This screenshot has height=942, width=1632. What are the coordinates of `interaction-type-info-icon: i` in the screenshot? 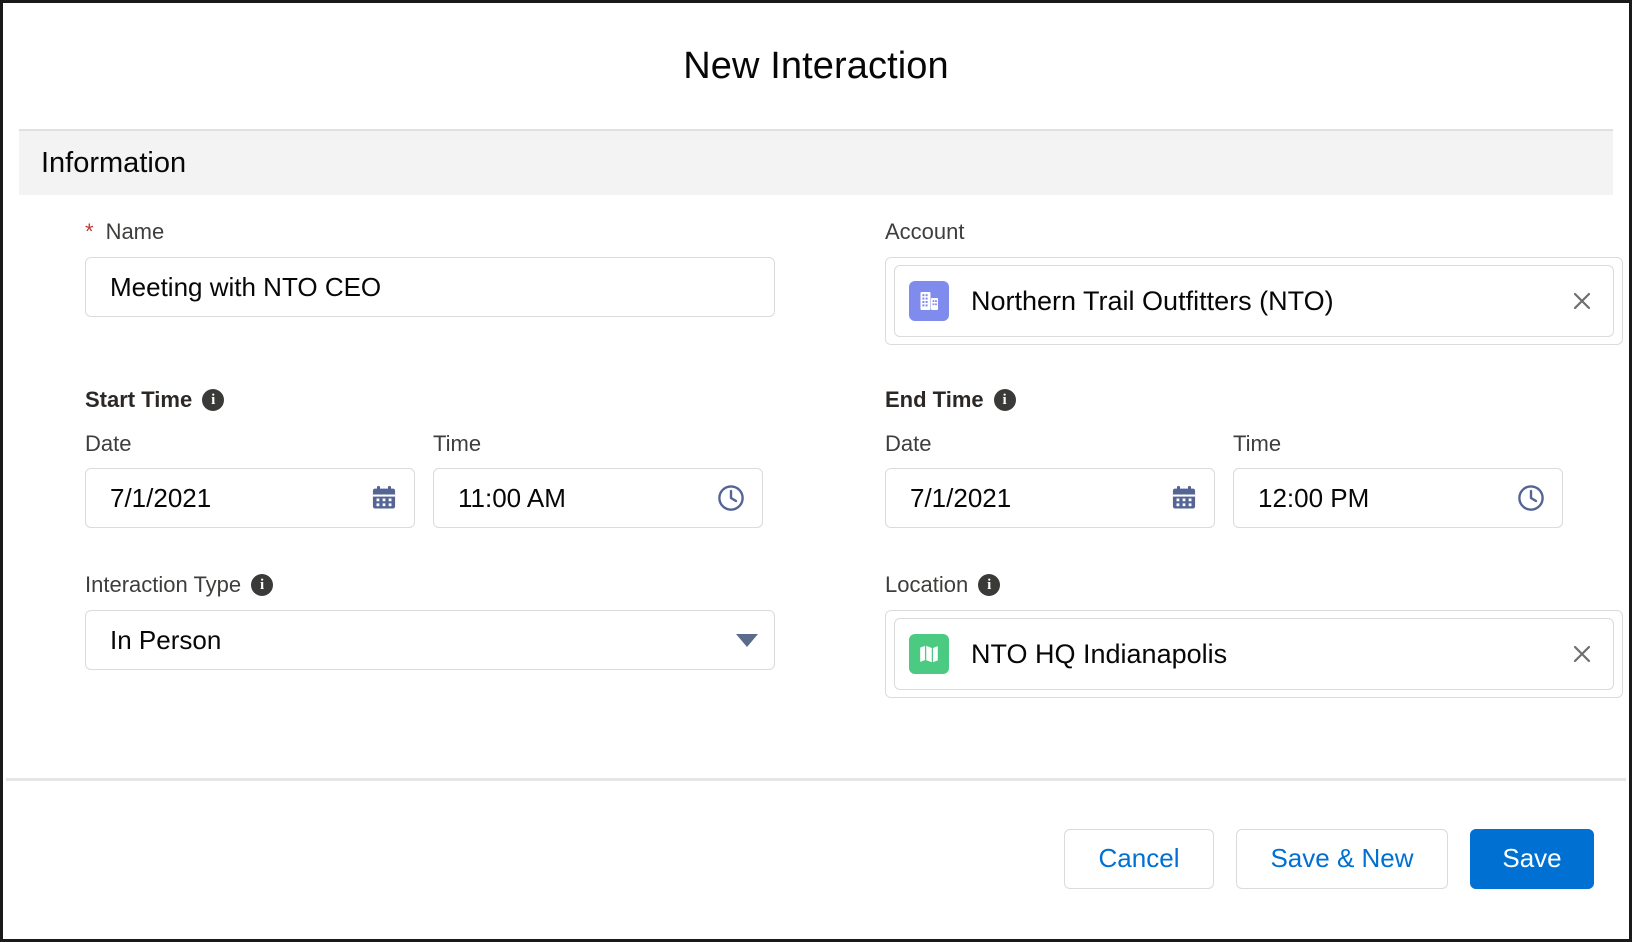 It's located at (262, 585).